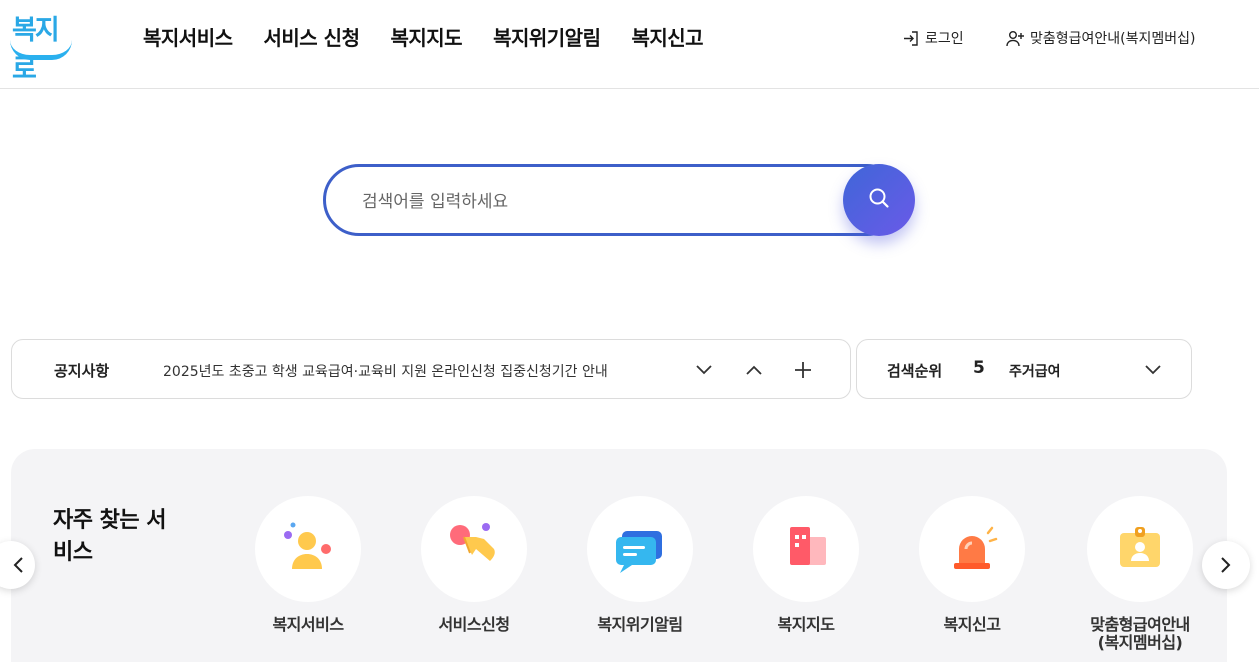  I want to click on user-add-icon, so click(1015, 38).